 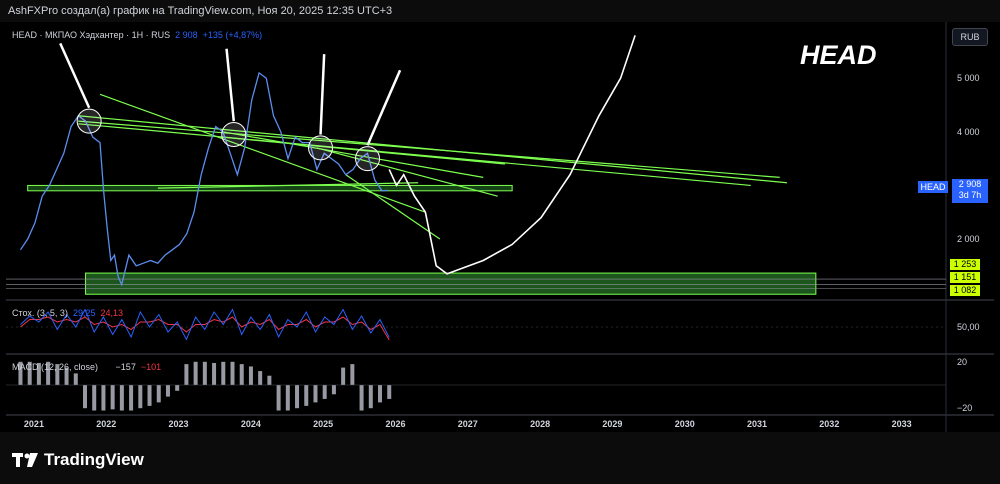 I want to click on y-tick-label: 4 000, so click(x=968, y=132).